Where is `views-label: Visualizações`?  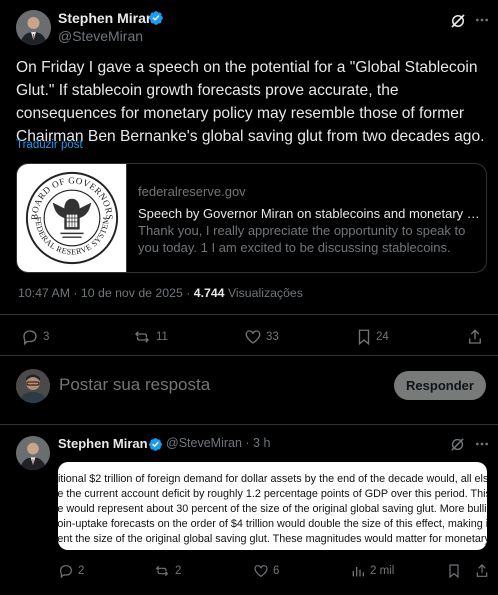 views-label: Visualizações is located at coordinates (265, 293).